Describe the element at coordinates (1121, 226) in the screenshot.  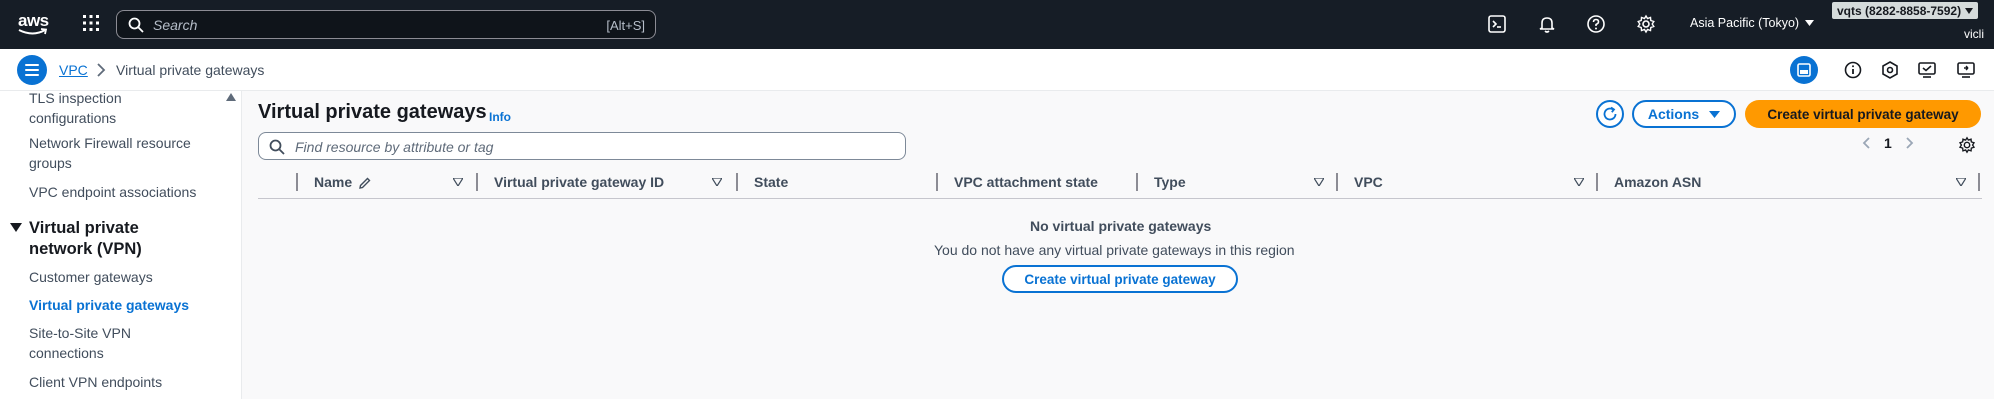
I see `empty-state-title: No virtual private gateways` at that location.